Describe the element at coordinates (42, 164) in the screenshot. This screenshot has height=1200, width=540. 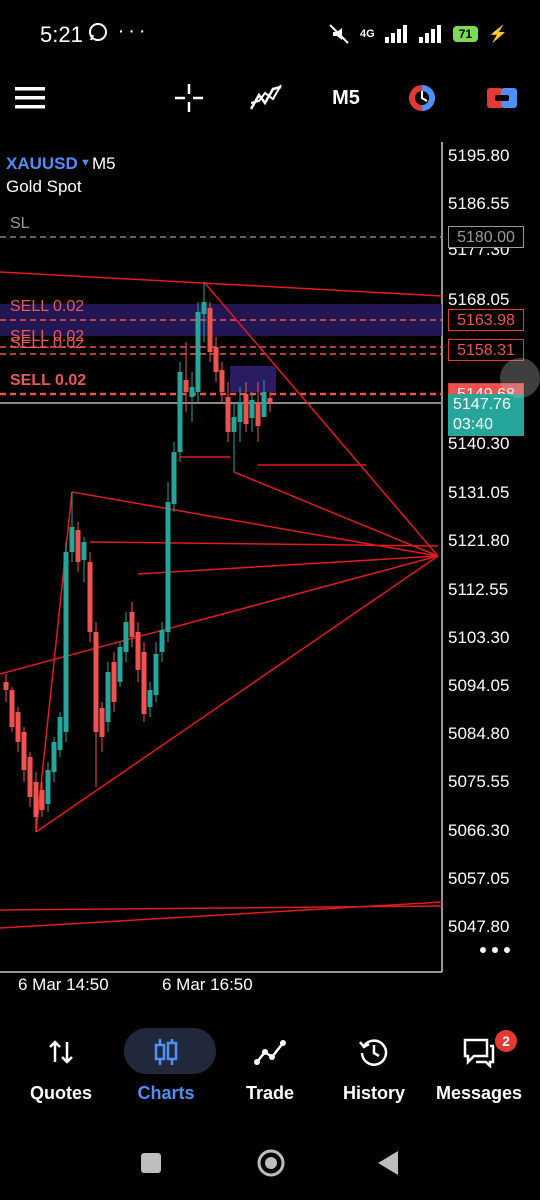
I see `symbol-name: XAUUSD` at that location.